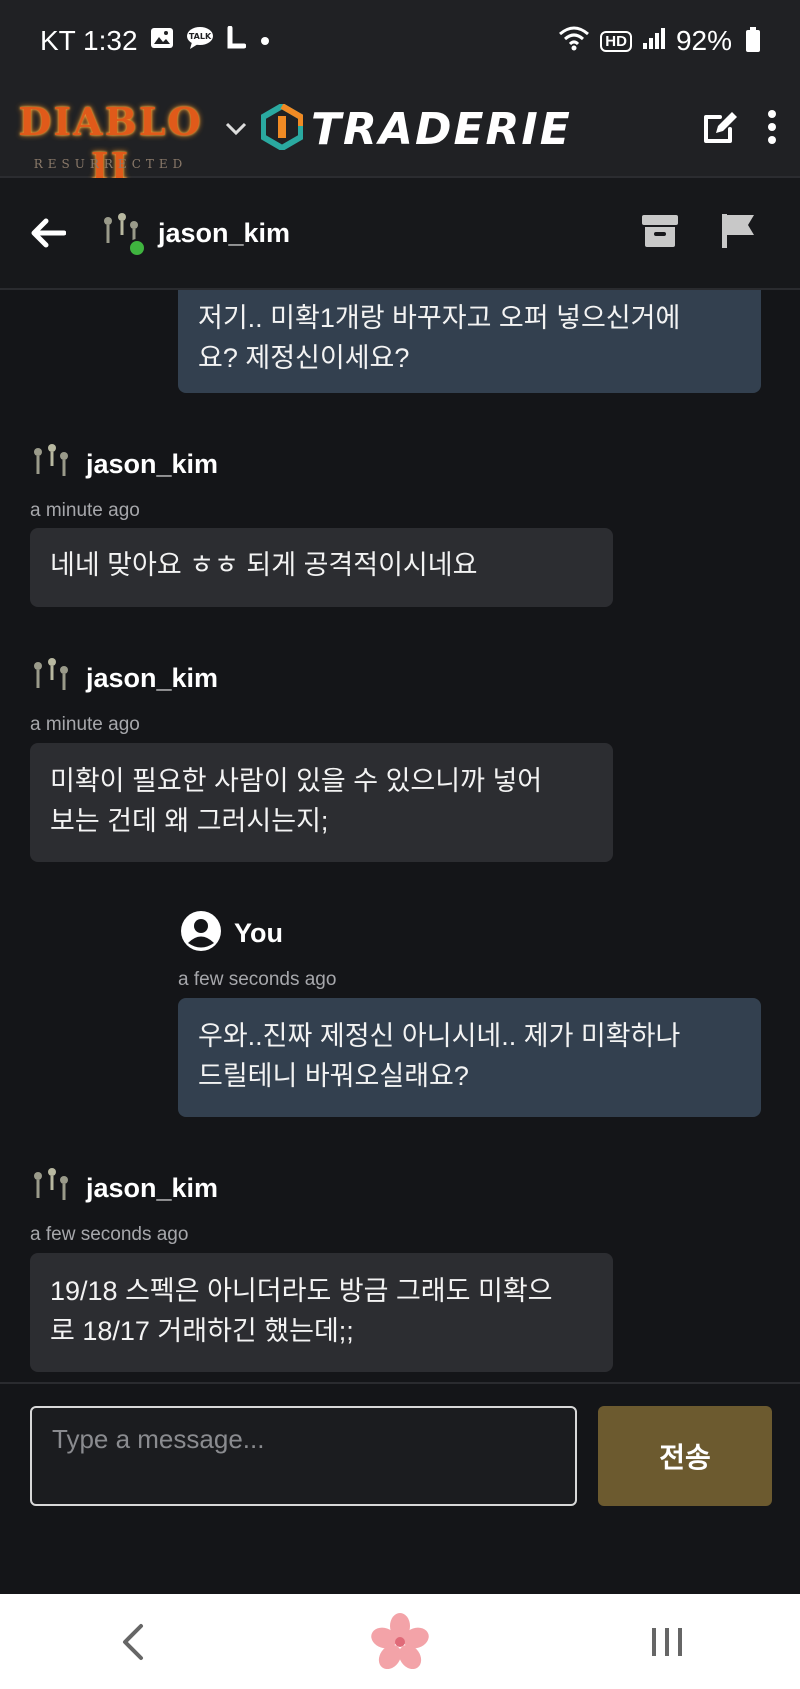 The image size is (800, 1689). Describe the element at coordinates (720, 129) in the screenshot. I see `compose-icon` at that location.